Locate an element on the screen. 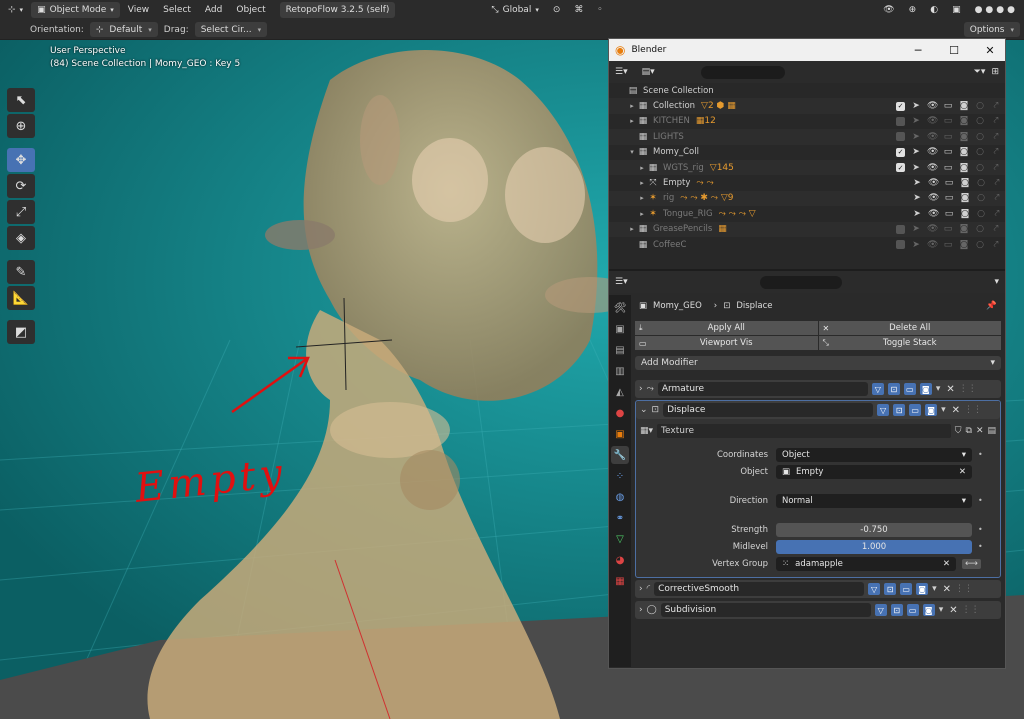 The width and height of the screenshot is (1024, 719). data-tab: ▽ is located at coordinates (620, 539).